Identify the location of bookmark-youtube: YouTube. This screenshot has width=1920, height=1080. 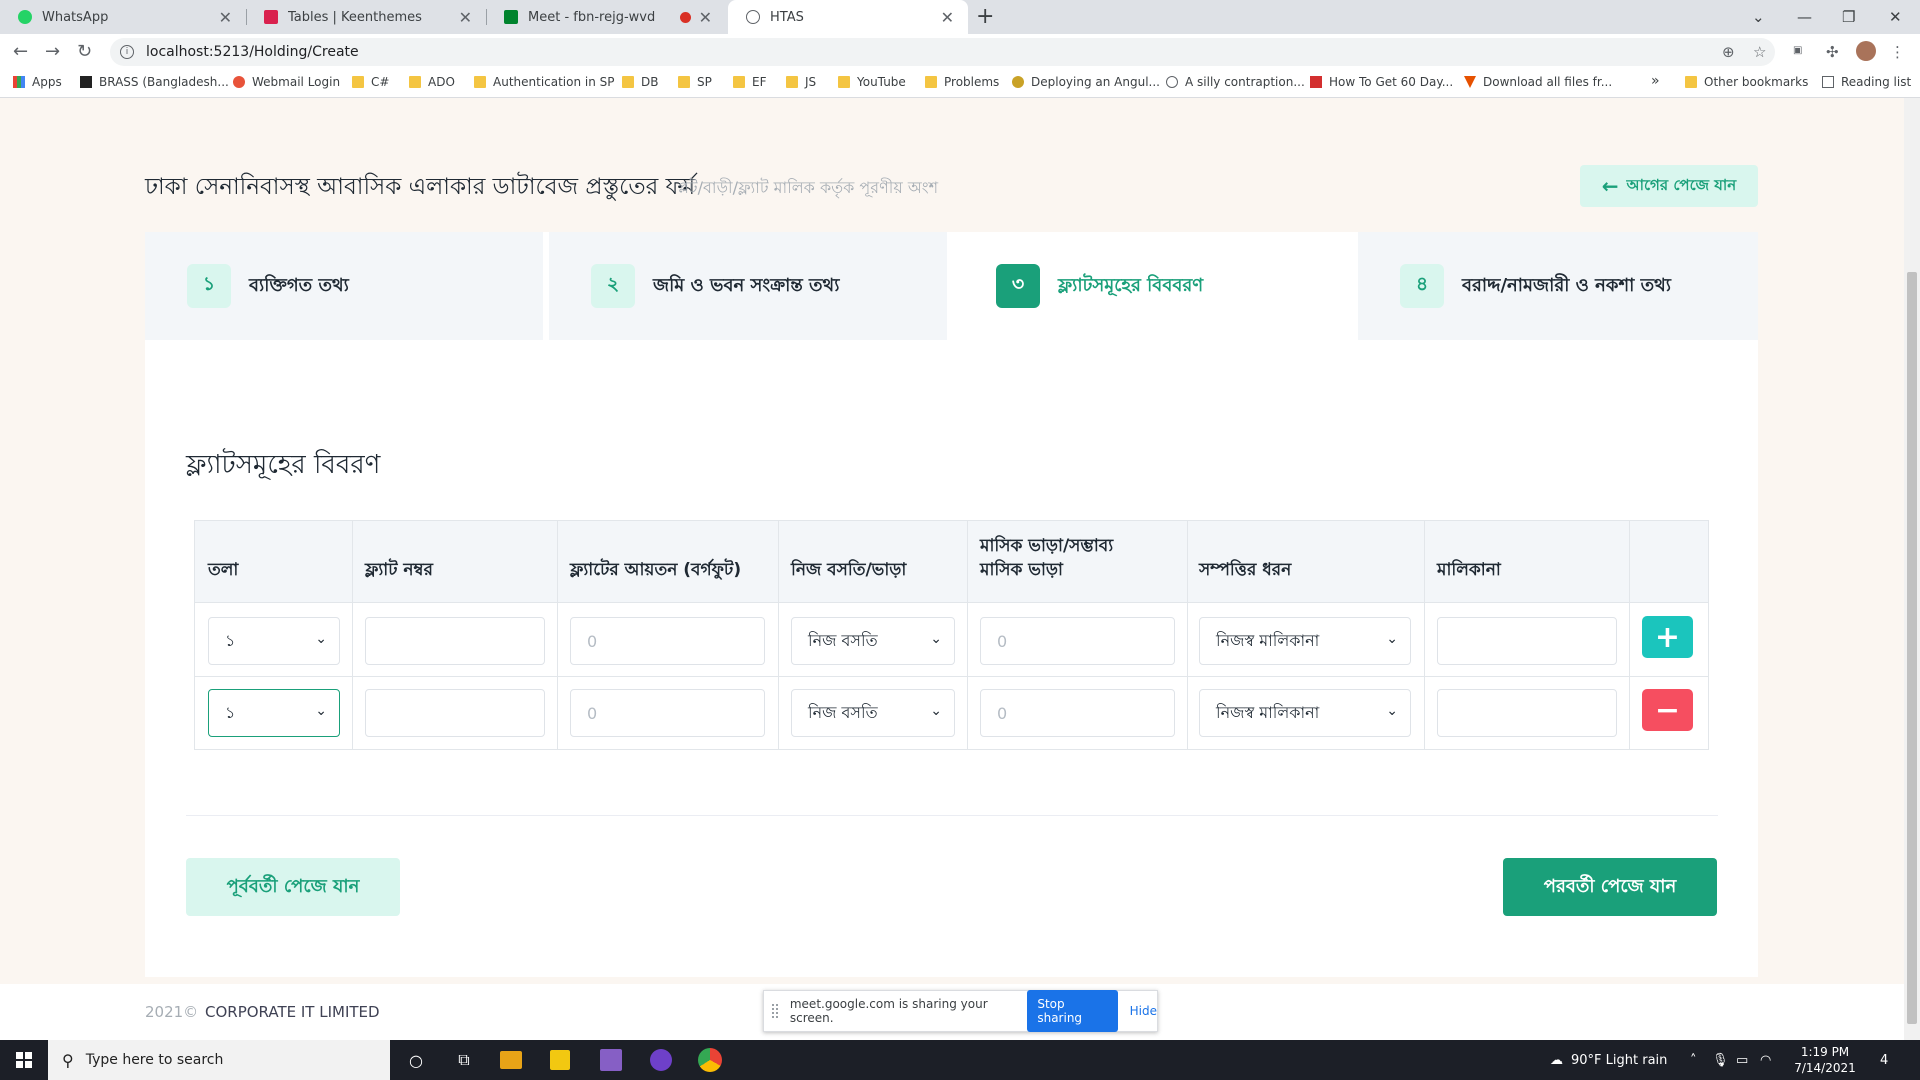
(872, 82).